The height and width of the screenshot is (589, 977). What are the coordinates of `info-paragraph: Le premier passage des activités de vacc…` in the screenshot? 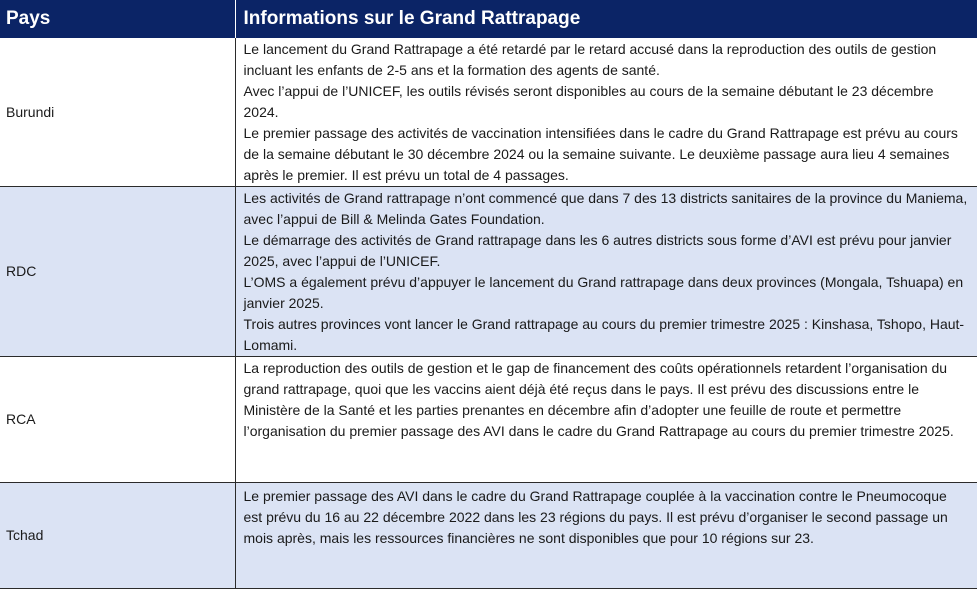 It's located at (600, 154).